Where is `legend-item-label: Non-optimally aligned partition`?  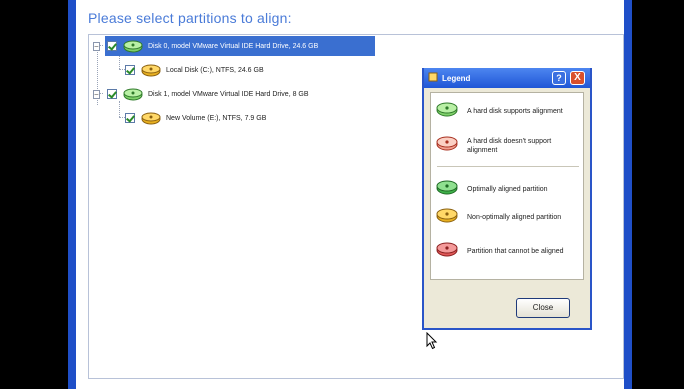
legend-item-label: Non-optimally aligned partition is located at coordinates (514, 217).